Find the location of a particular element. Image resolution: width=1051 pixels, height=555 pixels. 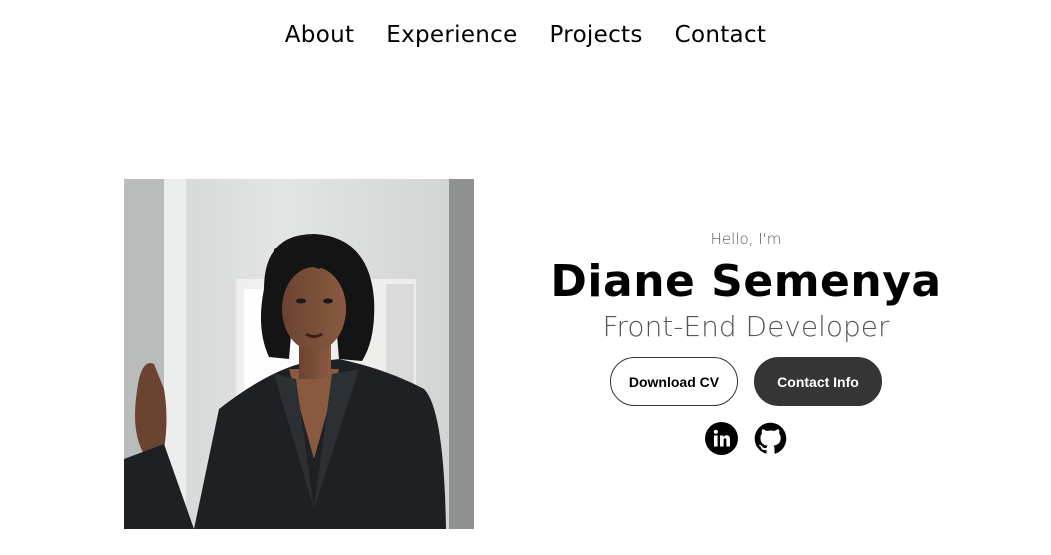

hero-buttons: Download CV Contact Info is located at coordinates (746, 382).